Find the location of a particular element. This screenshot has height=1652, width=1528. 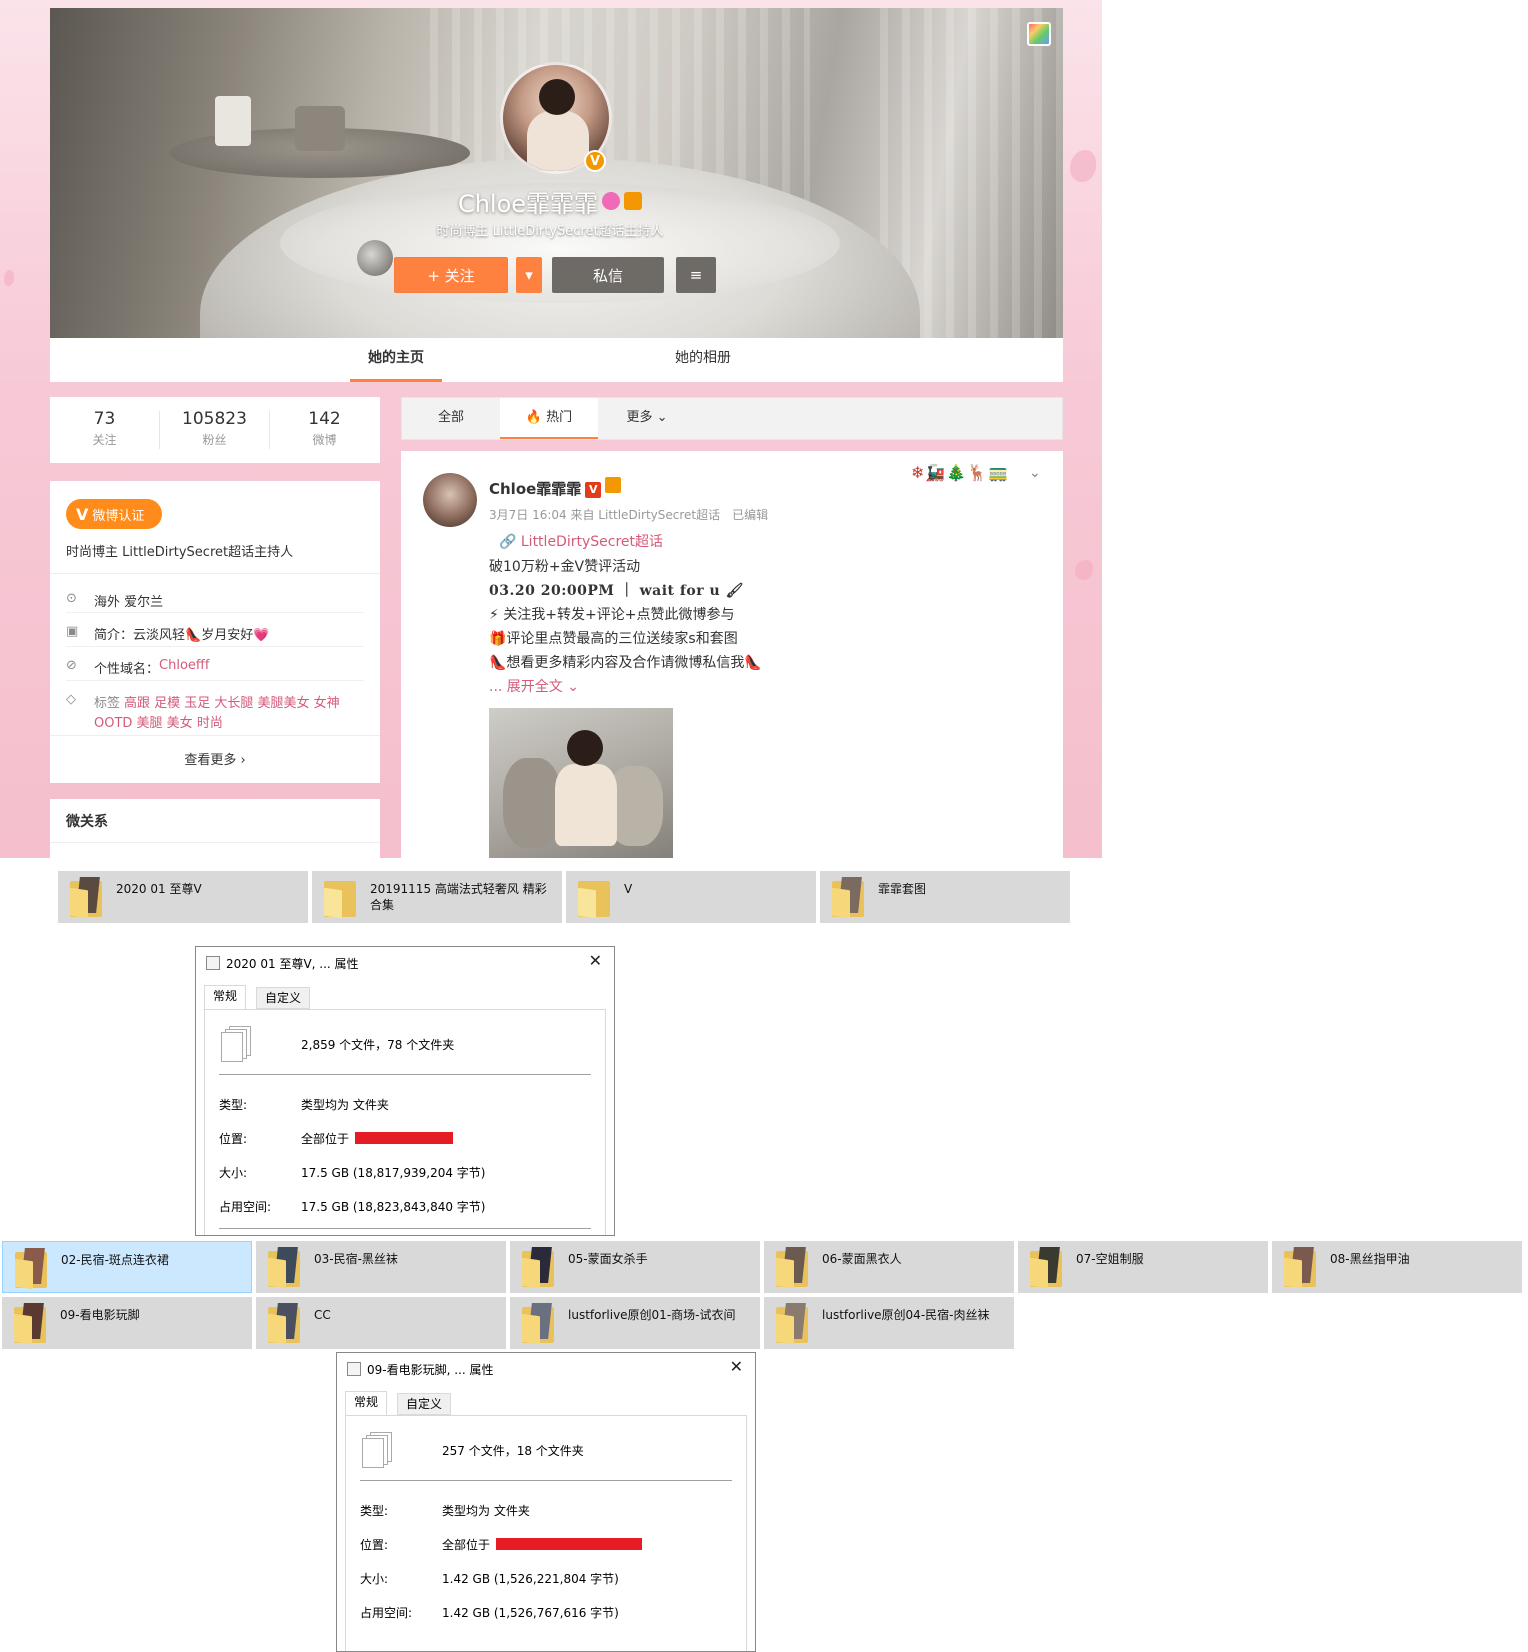

folder-item: 07-空姐制服 is located at coordinates (1143, 1267).